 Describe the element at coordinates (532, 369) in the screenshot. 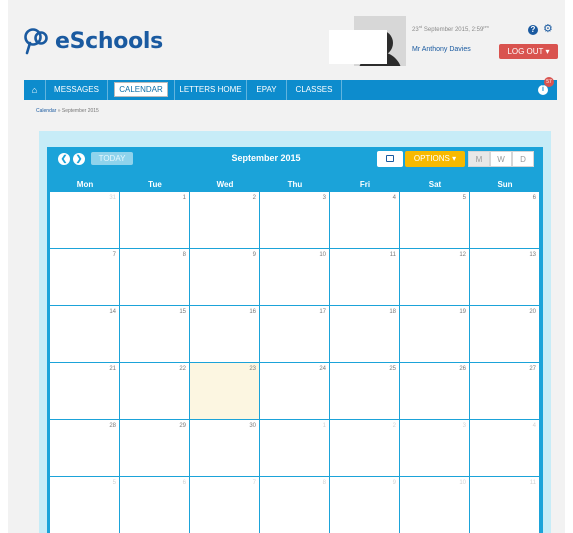

I see `day-number: 27` at that location.